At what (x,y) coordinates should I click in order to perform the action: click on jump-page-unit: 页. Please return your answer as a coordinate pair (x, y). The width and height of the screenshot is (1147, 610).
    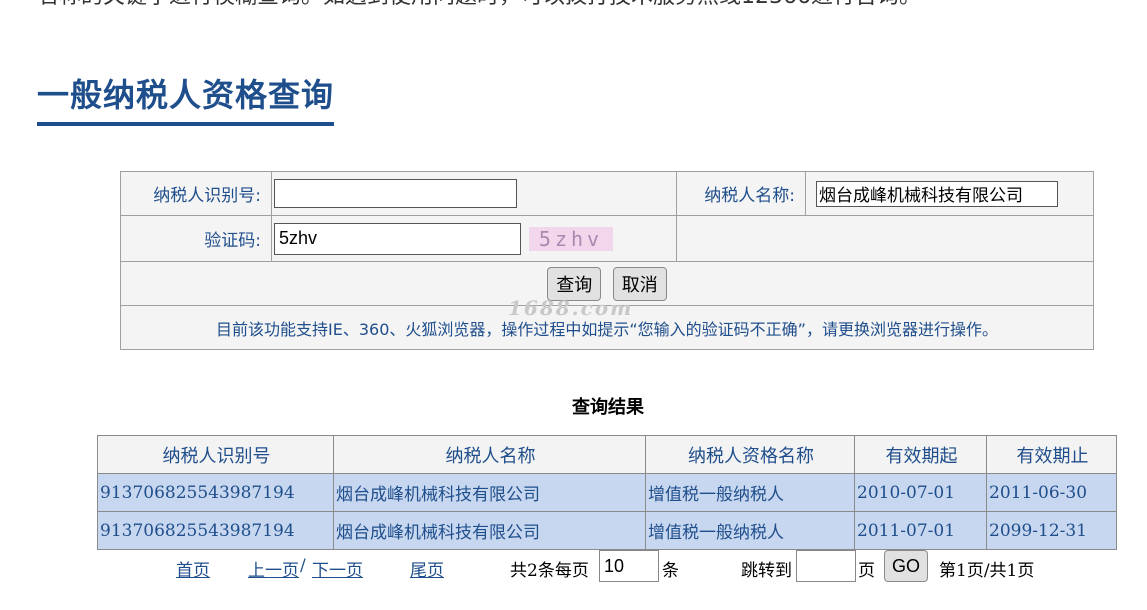
    Looking at the image, I should click on (866, 571).